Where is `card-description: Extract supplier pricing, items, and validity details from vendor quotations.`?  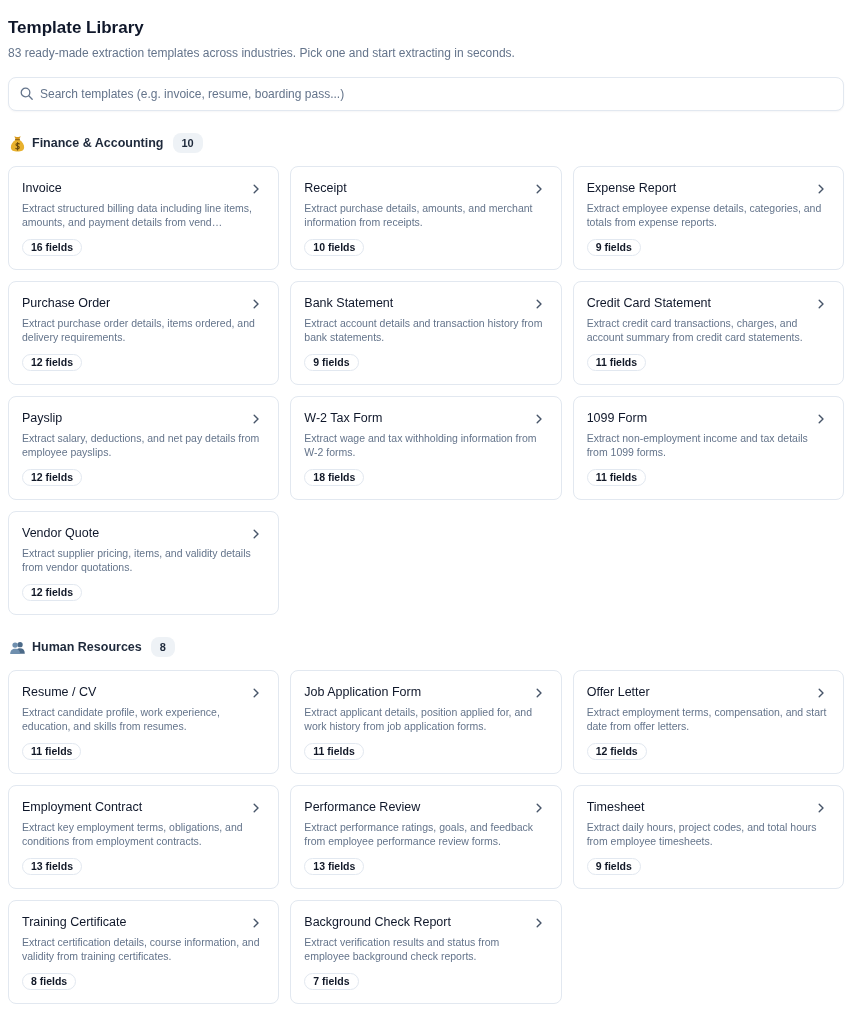 card-description: Extract supplier pricing, items, and validity details from vendor quotations. is located at coordinates (137, 560).